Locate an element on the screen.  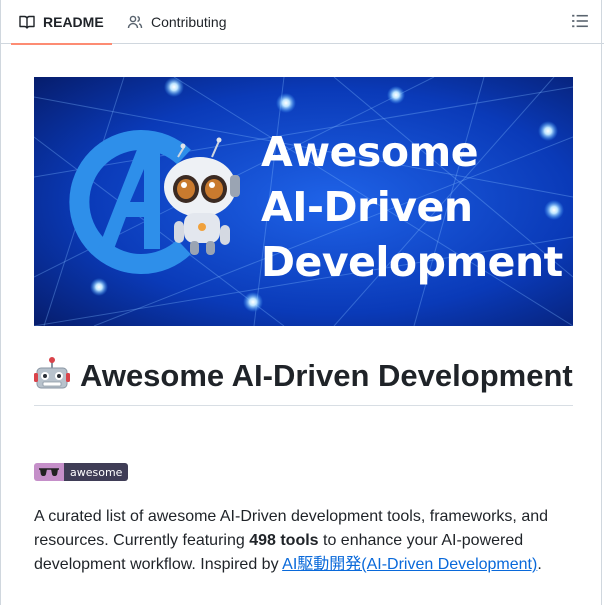
sunglasses-icon is located at coordinates (49, 472).